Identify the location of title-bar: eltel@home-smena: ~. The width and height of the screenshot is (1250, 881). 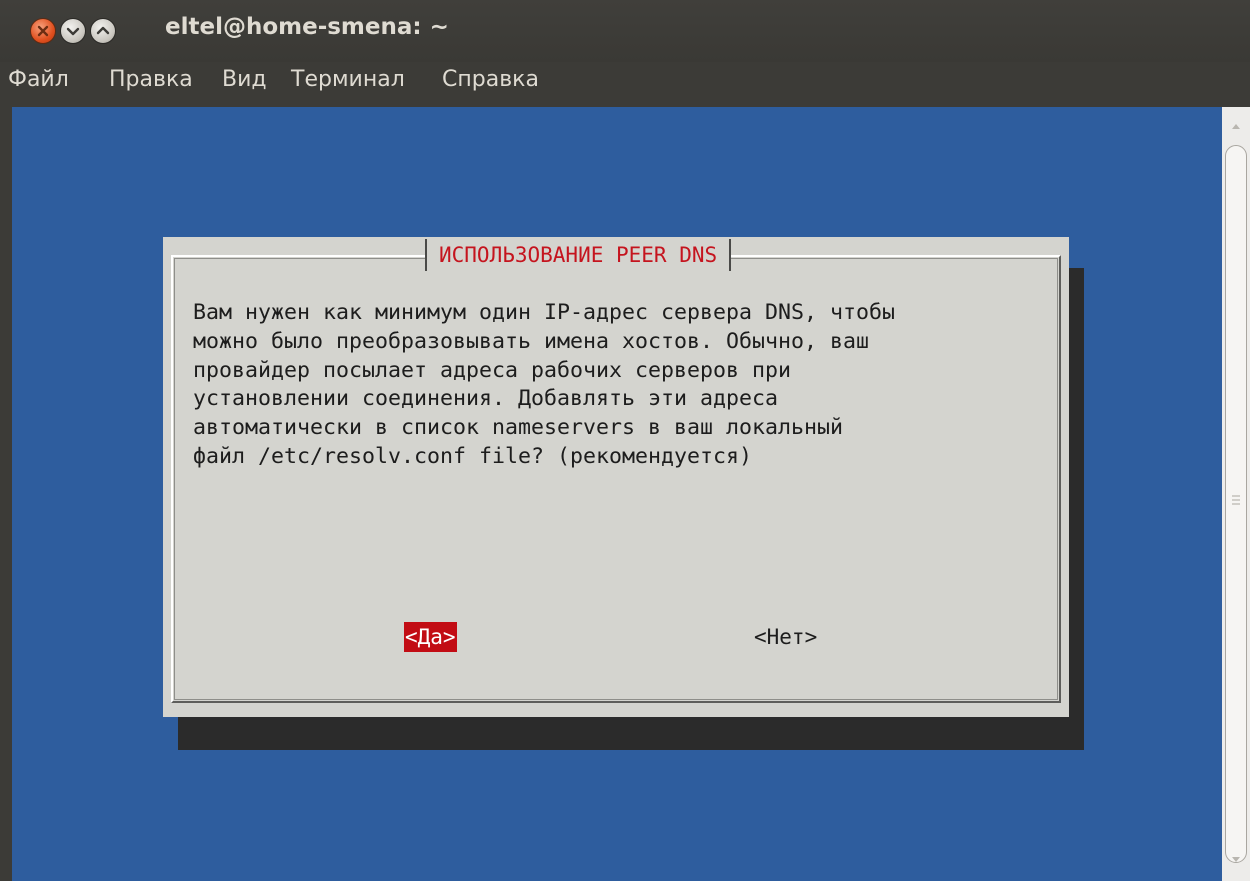
(625, 31).